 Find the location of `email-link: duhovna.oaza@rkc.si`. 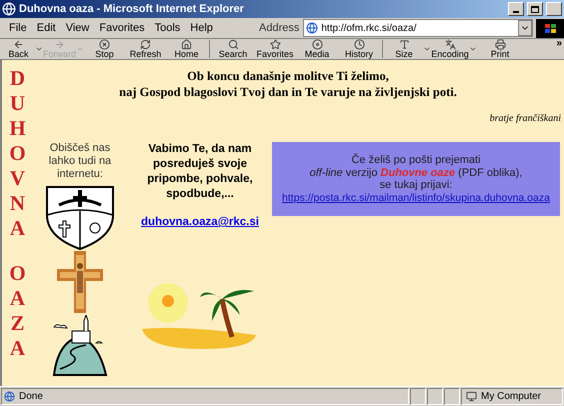

email-link: duhovna.oaza@rkc.si is located at coordinates (200, 223).